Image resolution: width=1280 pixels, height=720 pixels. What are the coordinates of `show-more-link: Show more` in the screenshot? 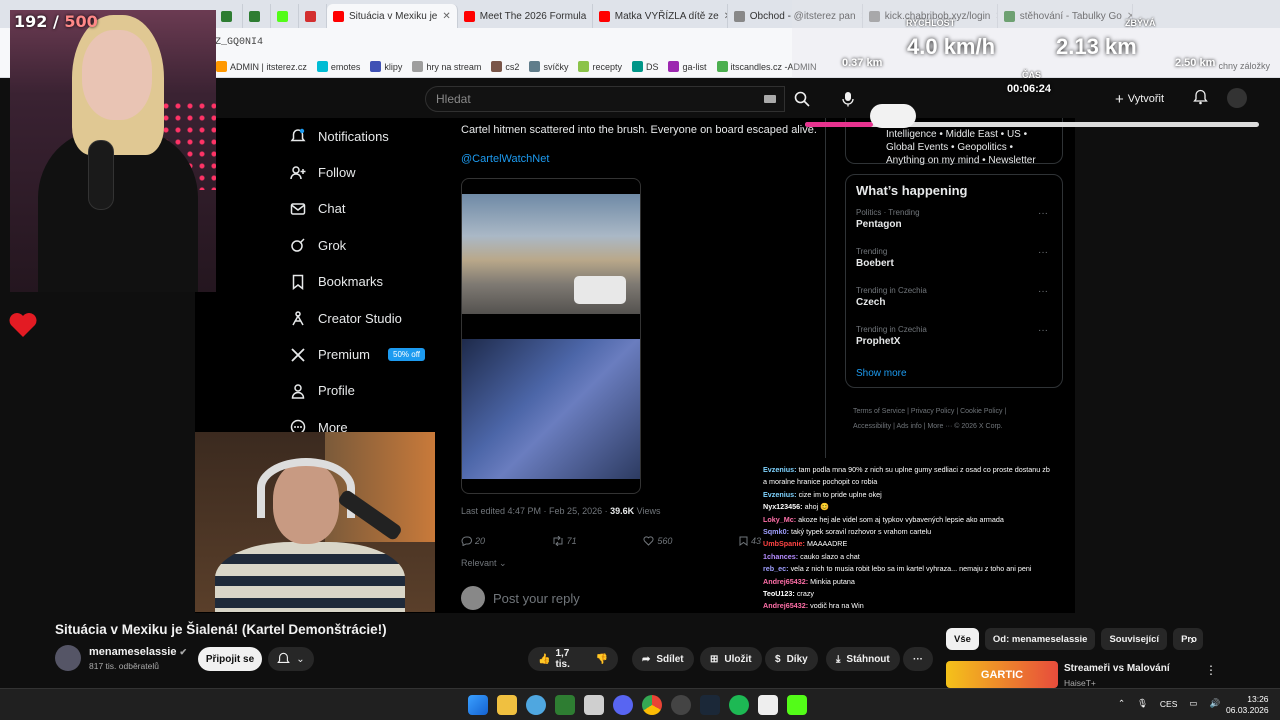 It's located at (954, 373).